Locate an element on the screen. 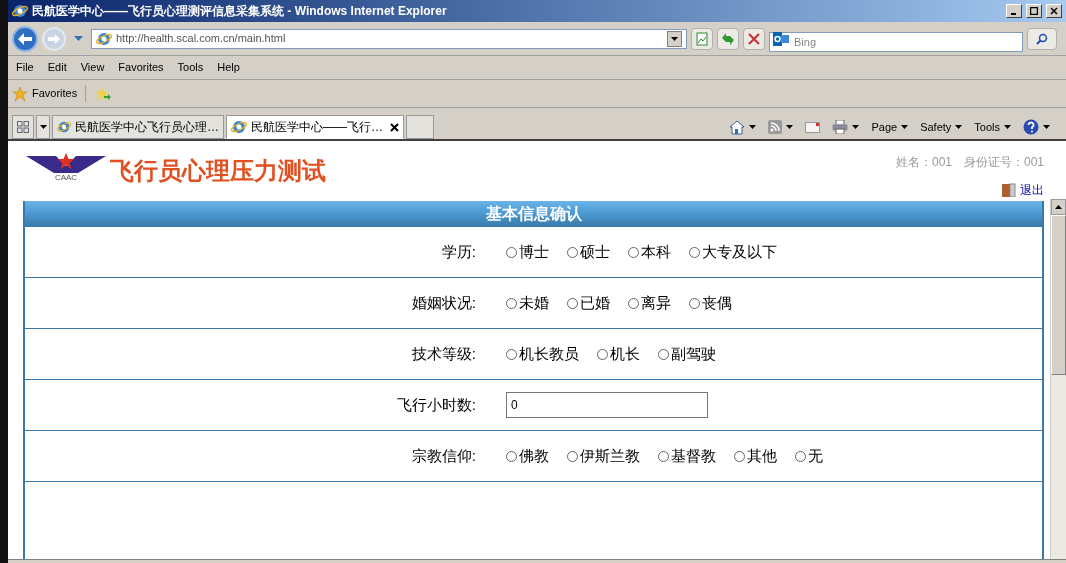 This screenshot has width=1066, height=563. minimize-button is located at coordinates (1014, 11).